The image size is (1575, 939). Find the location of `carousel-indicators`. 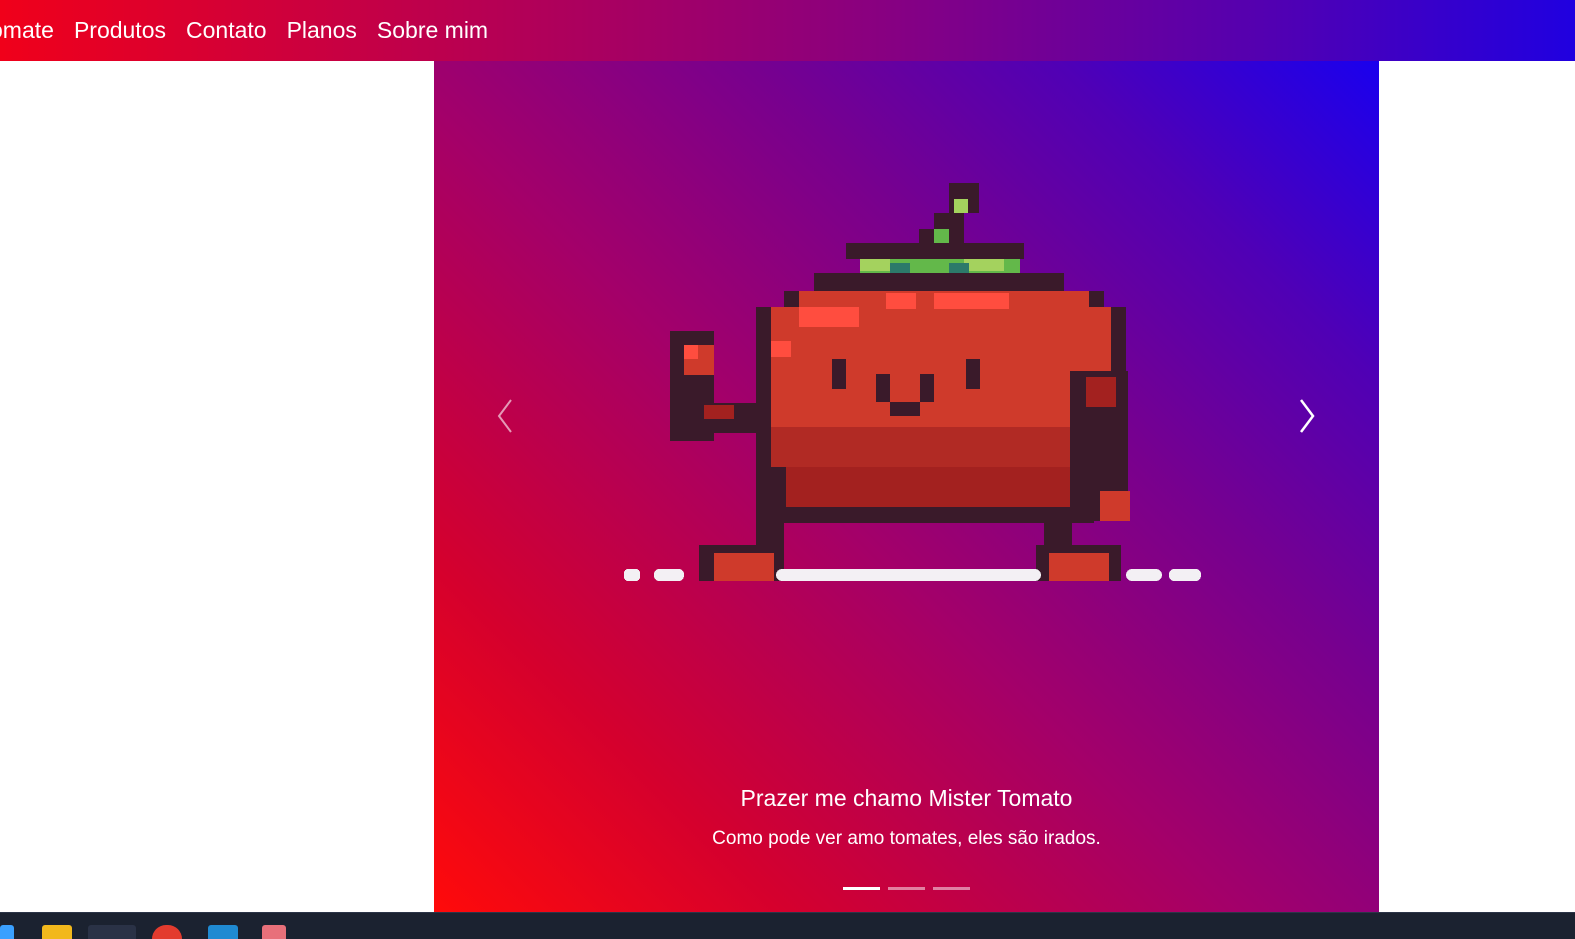

carousel-indicators is located at coordinates (906, 888).